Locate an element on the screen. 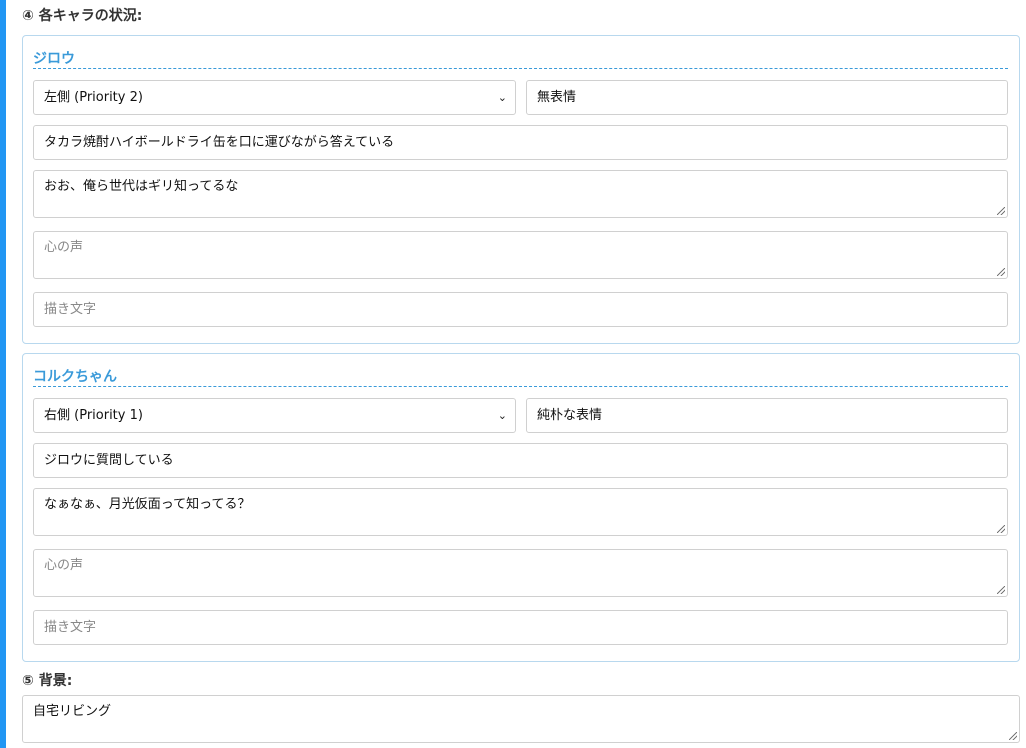 The width and height of the screenshot is (1026, 748). action-input: タカラ焼酎ハイボールドライ缶を口に運びながら答えている is located at coordinates (520, 142).